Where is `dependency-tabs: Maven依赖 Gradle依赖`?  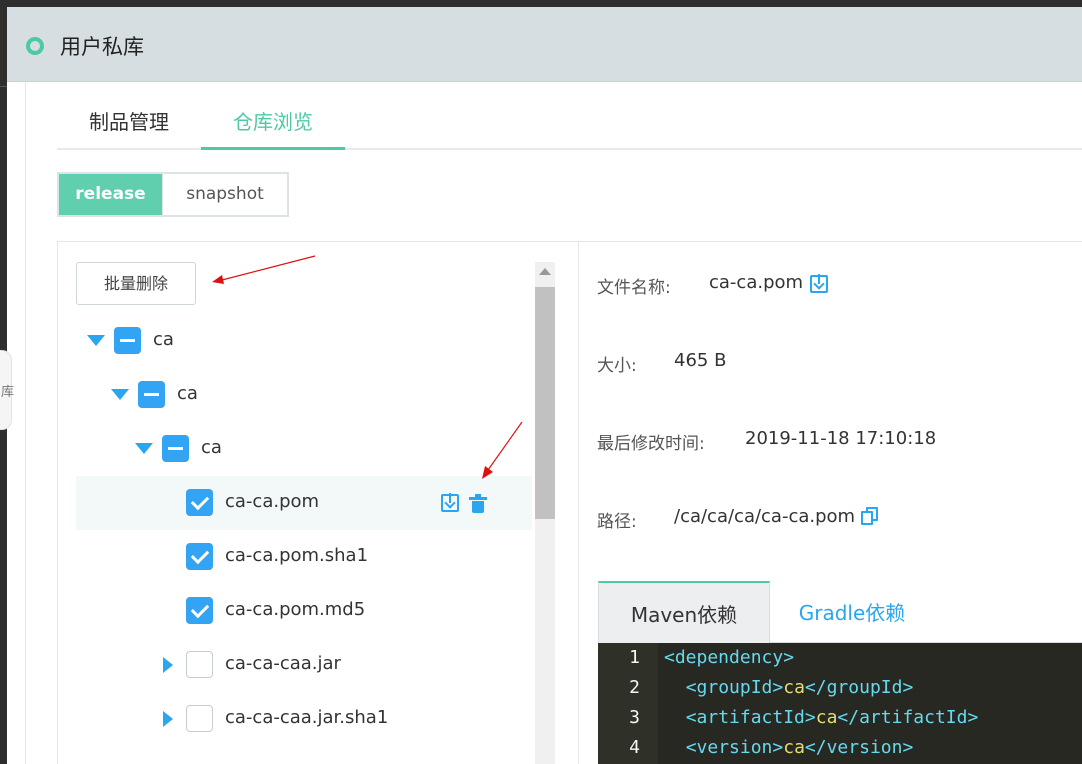
dependency-tabs: Maven依赖 Gradle依赖 is located at coordinates (840, 612).